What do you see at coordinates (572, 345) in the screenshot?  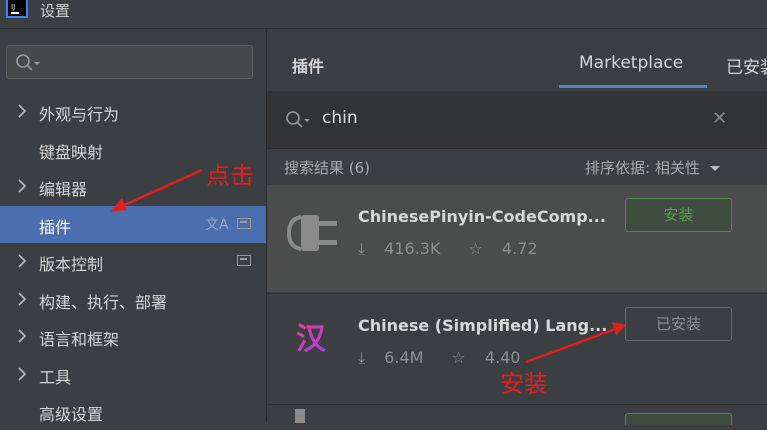 I see `annotation-arrow-install` at bounding box center [572, 345].